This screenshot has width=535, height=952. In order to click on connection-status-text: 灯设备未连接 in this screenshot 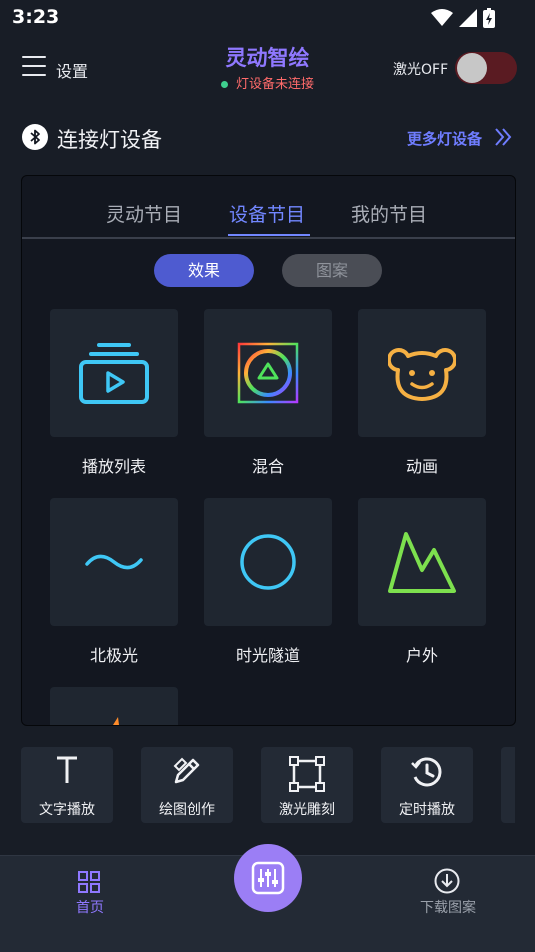, I will do `click(274, 84)`.